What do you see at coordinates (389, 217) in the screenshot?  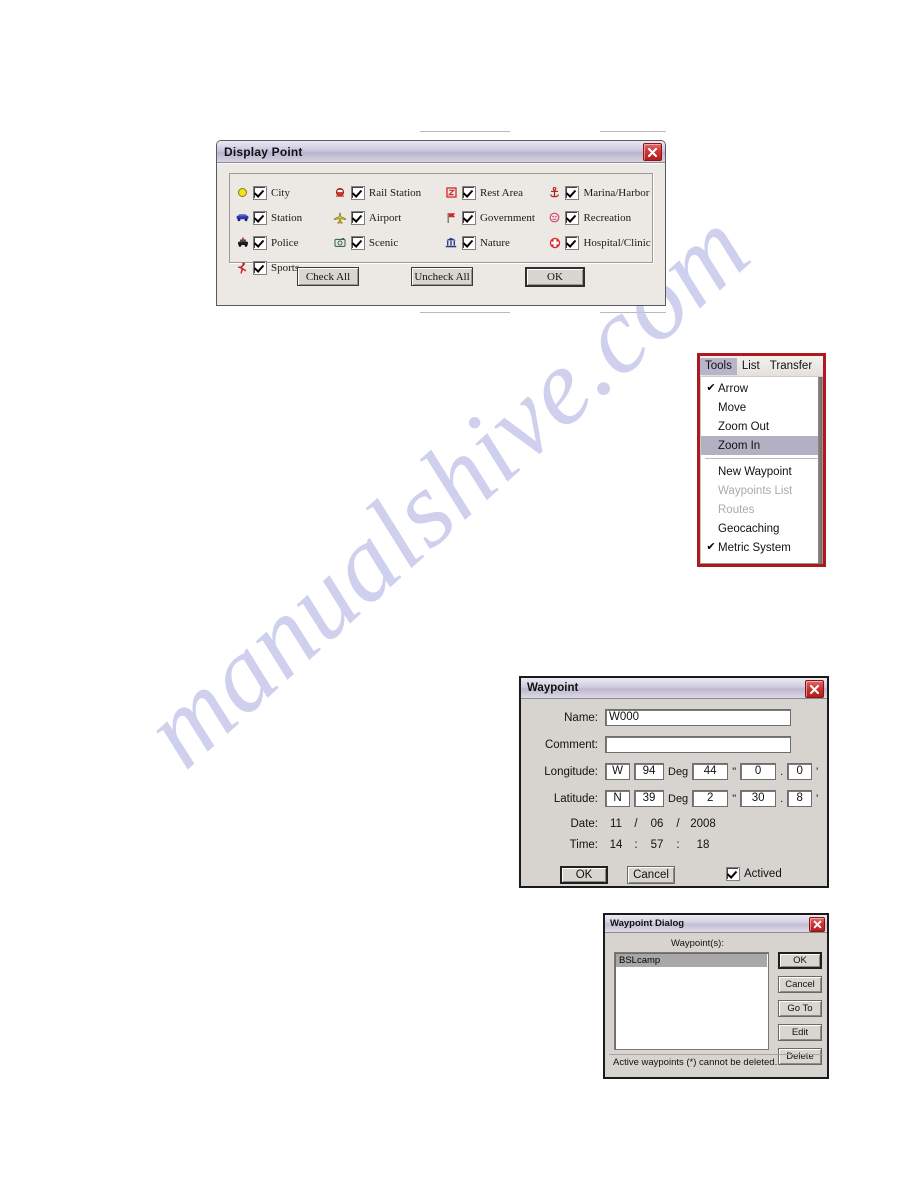 I see `point-type-airport: Airport` at bounding box center [389, 217].